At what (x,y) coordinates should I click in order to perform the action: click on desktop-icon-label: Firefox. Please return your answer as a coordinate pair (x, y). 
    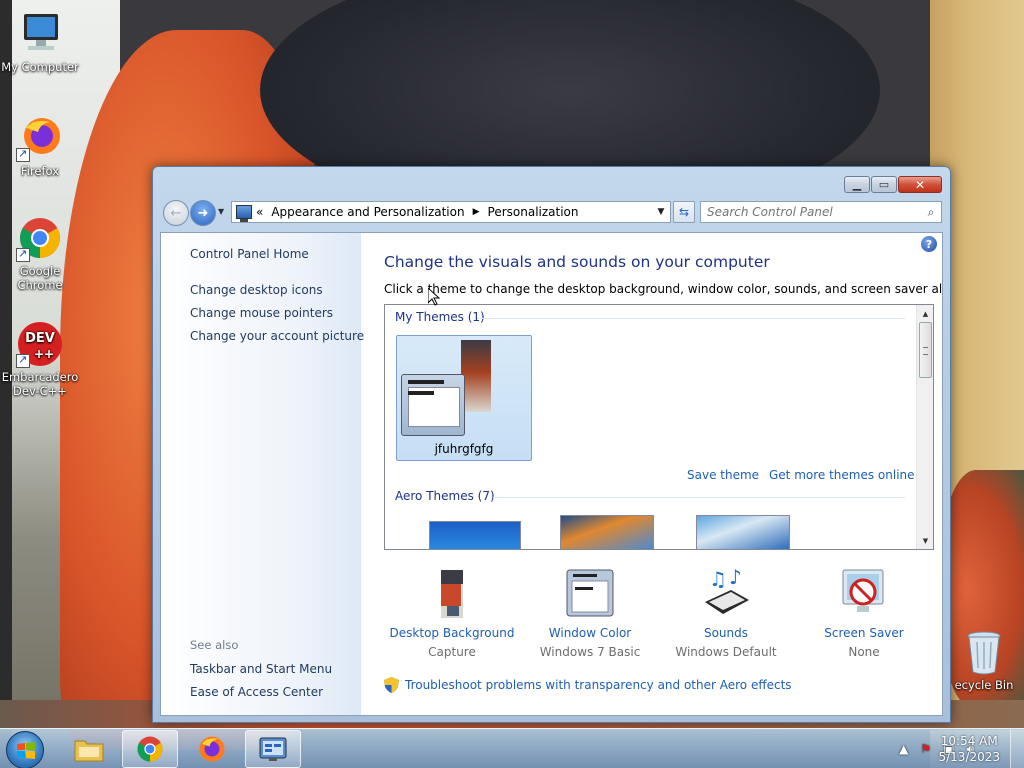
    Looking at the image, I should click on (40, 171).